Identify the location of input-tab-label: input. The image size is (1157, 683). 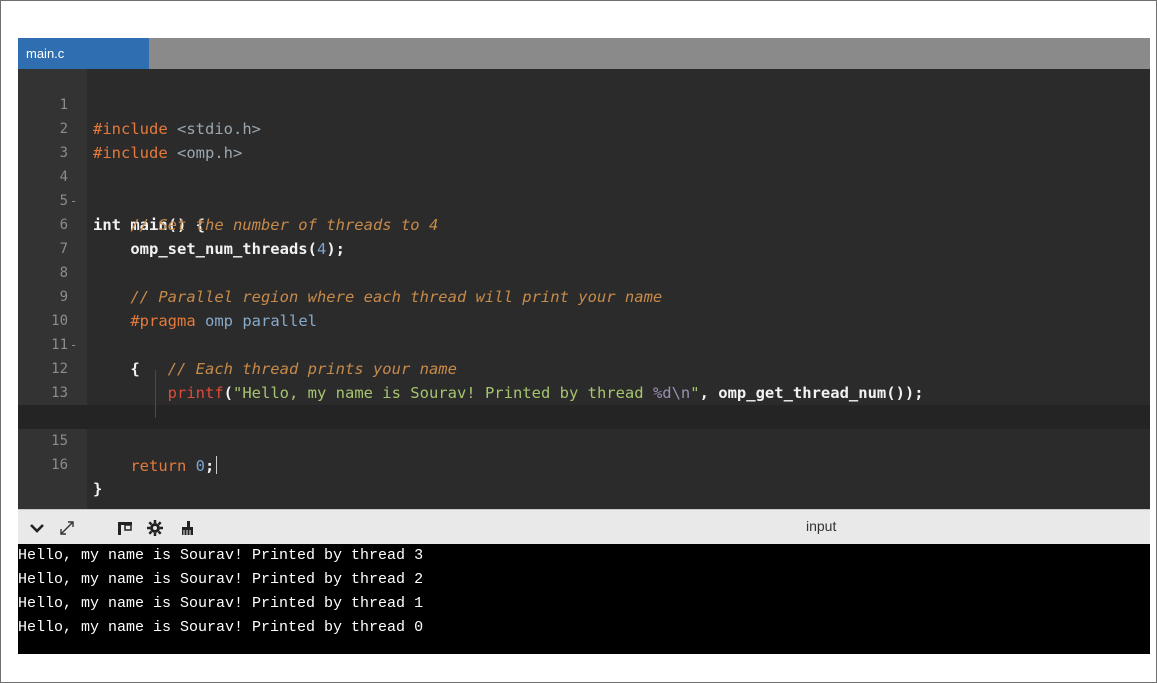
(821, 526).